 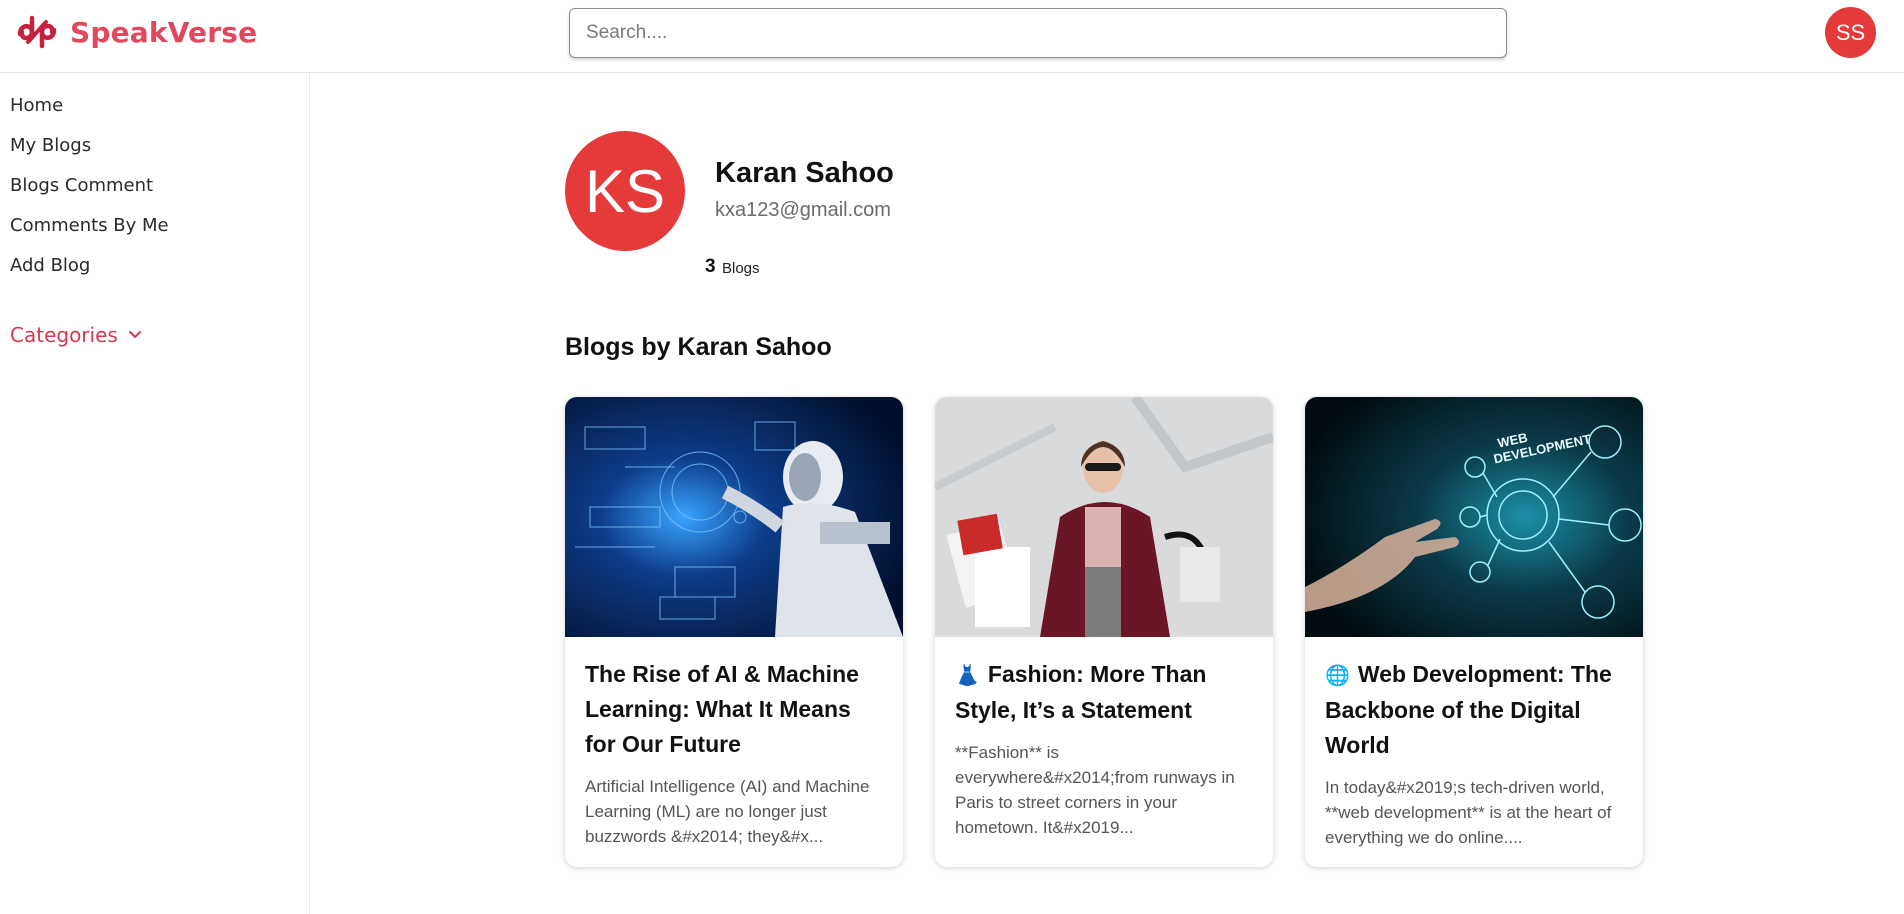 What do you see at coordinates (154, 113) in the screenshot?
I see `sidebar-item-home: Home` at bounding box center [154, 113].